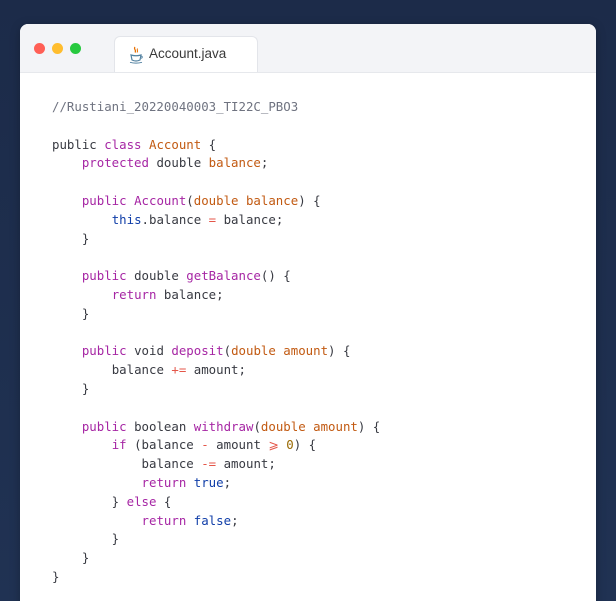  Describe the element at coordinates (205, 445) in the screenshot. I see `code-token: -` at that location.